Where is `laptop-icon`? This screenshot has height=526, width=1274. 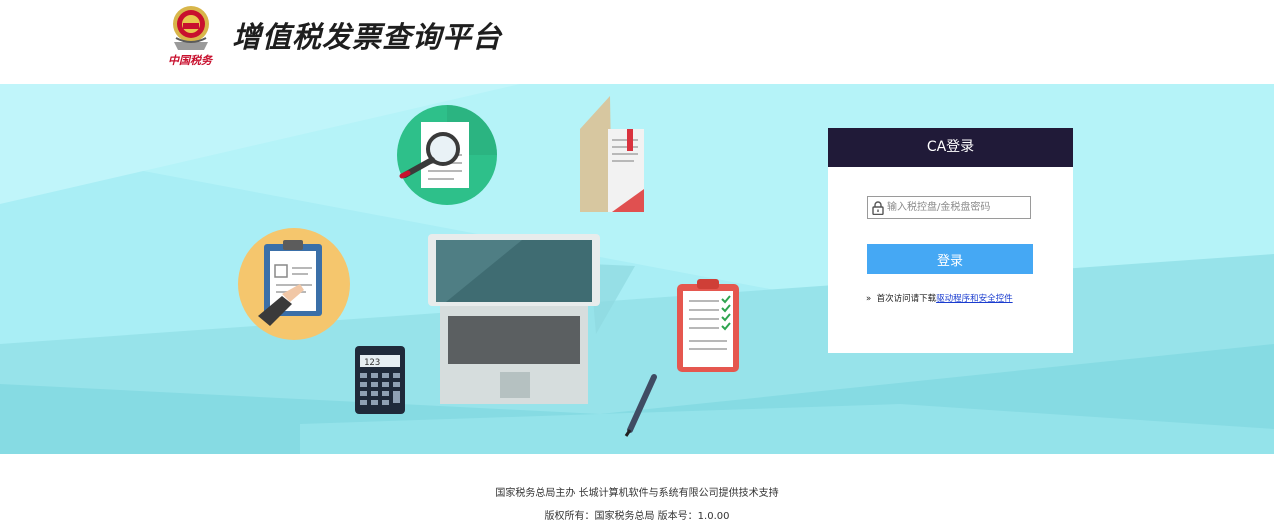 laptop-icon is located at coordinates (531, 319).